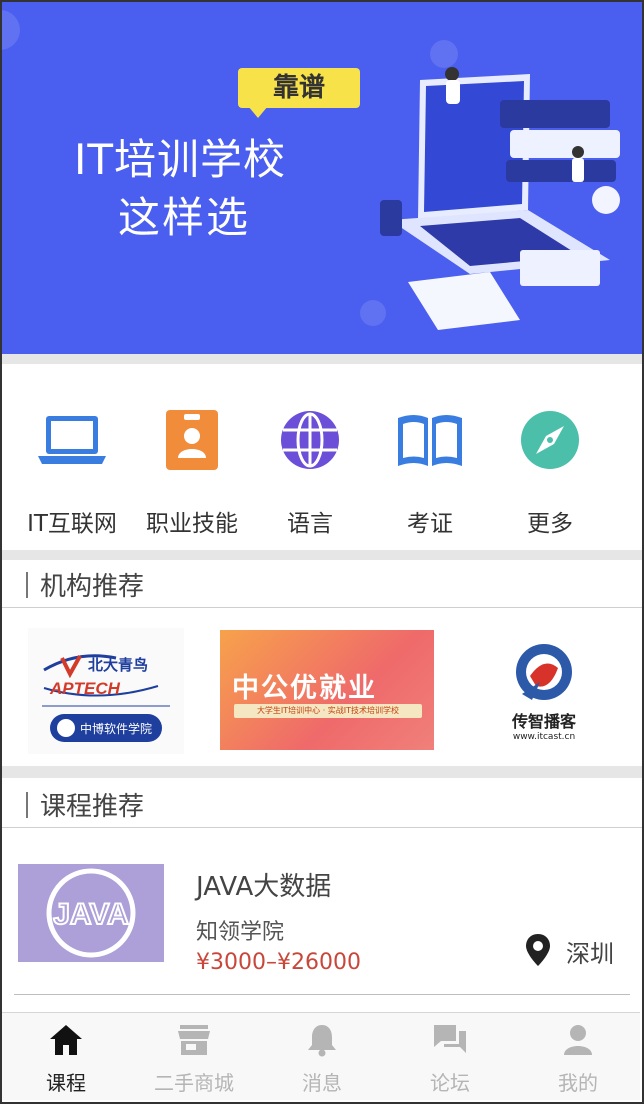 The width and height of the screenshot is (644, 1104). I want to click on bell-icon, so click(322, 1041).